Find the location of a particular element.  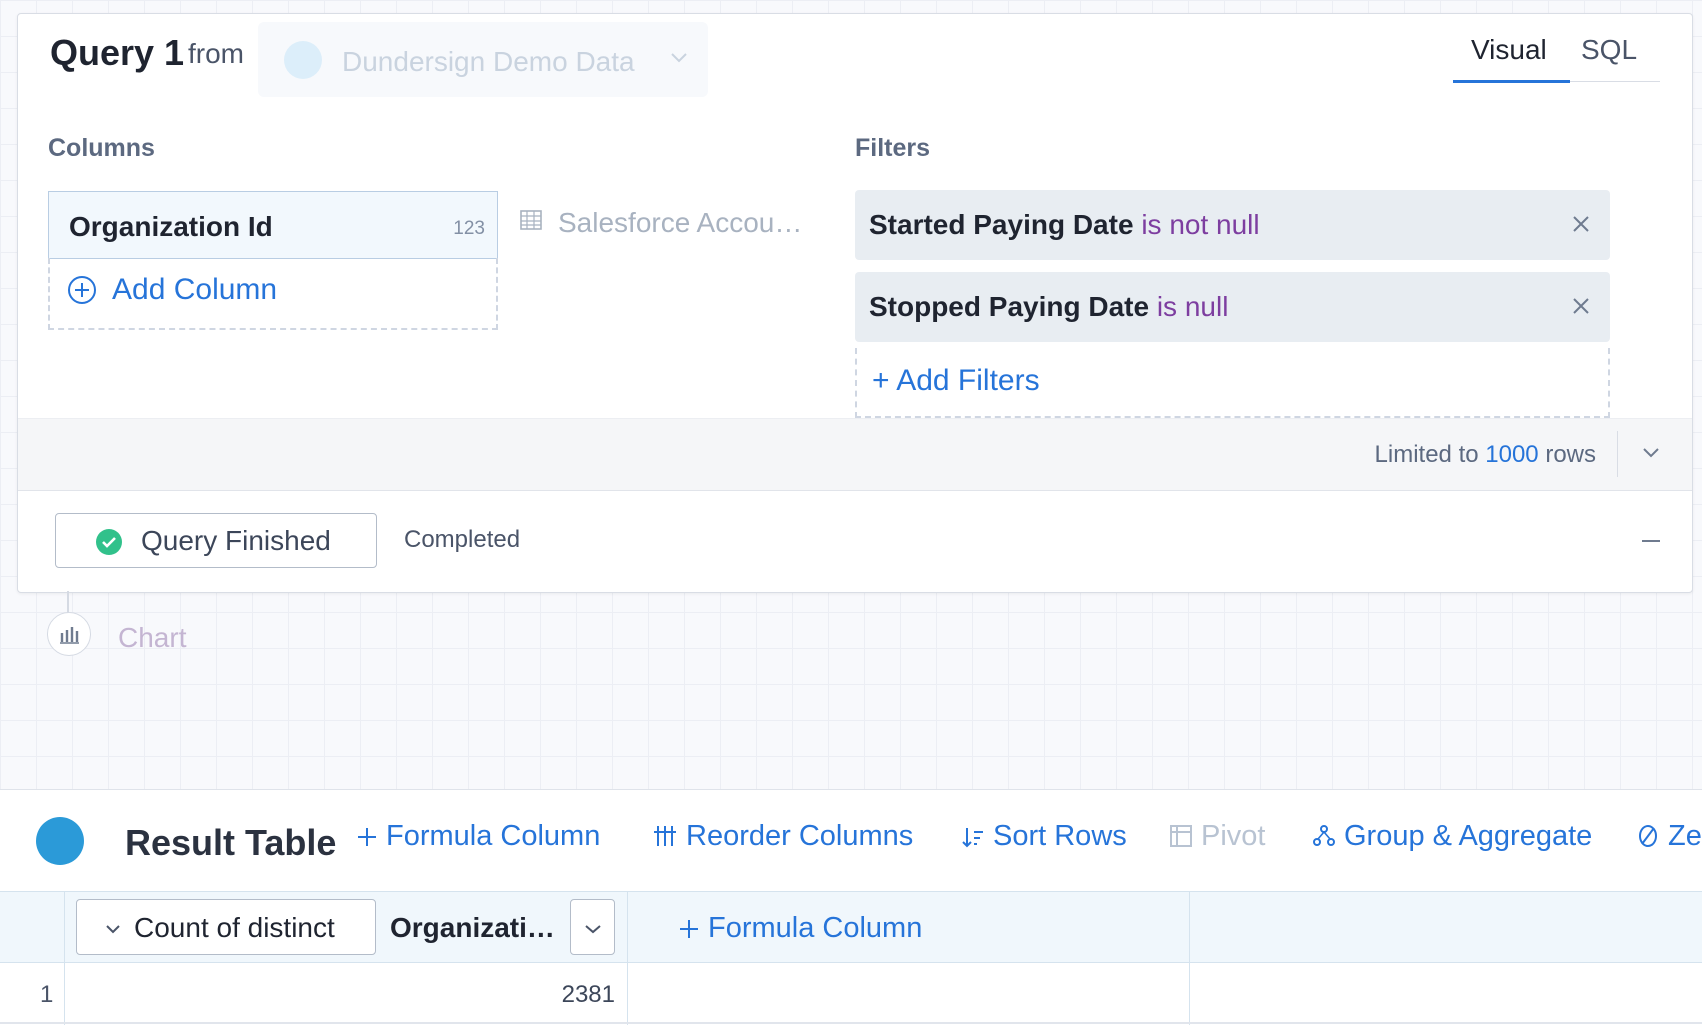

tab-sql: SQL is located at coordinates (1609, 50).